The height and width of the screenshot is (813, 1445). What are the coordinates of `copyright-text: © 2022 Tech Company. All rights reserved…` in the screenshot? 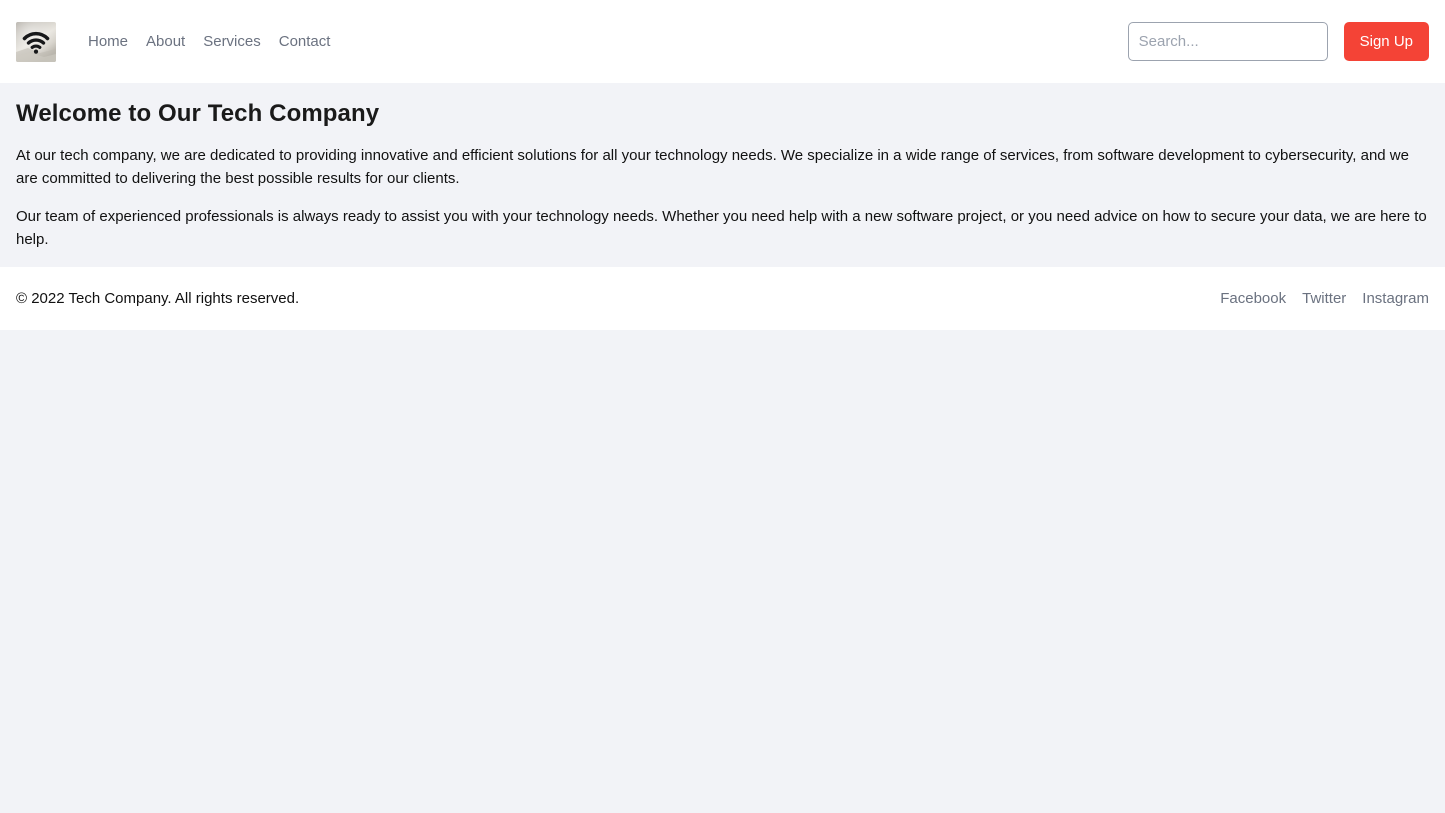 It's located at (158, 298).